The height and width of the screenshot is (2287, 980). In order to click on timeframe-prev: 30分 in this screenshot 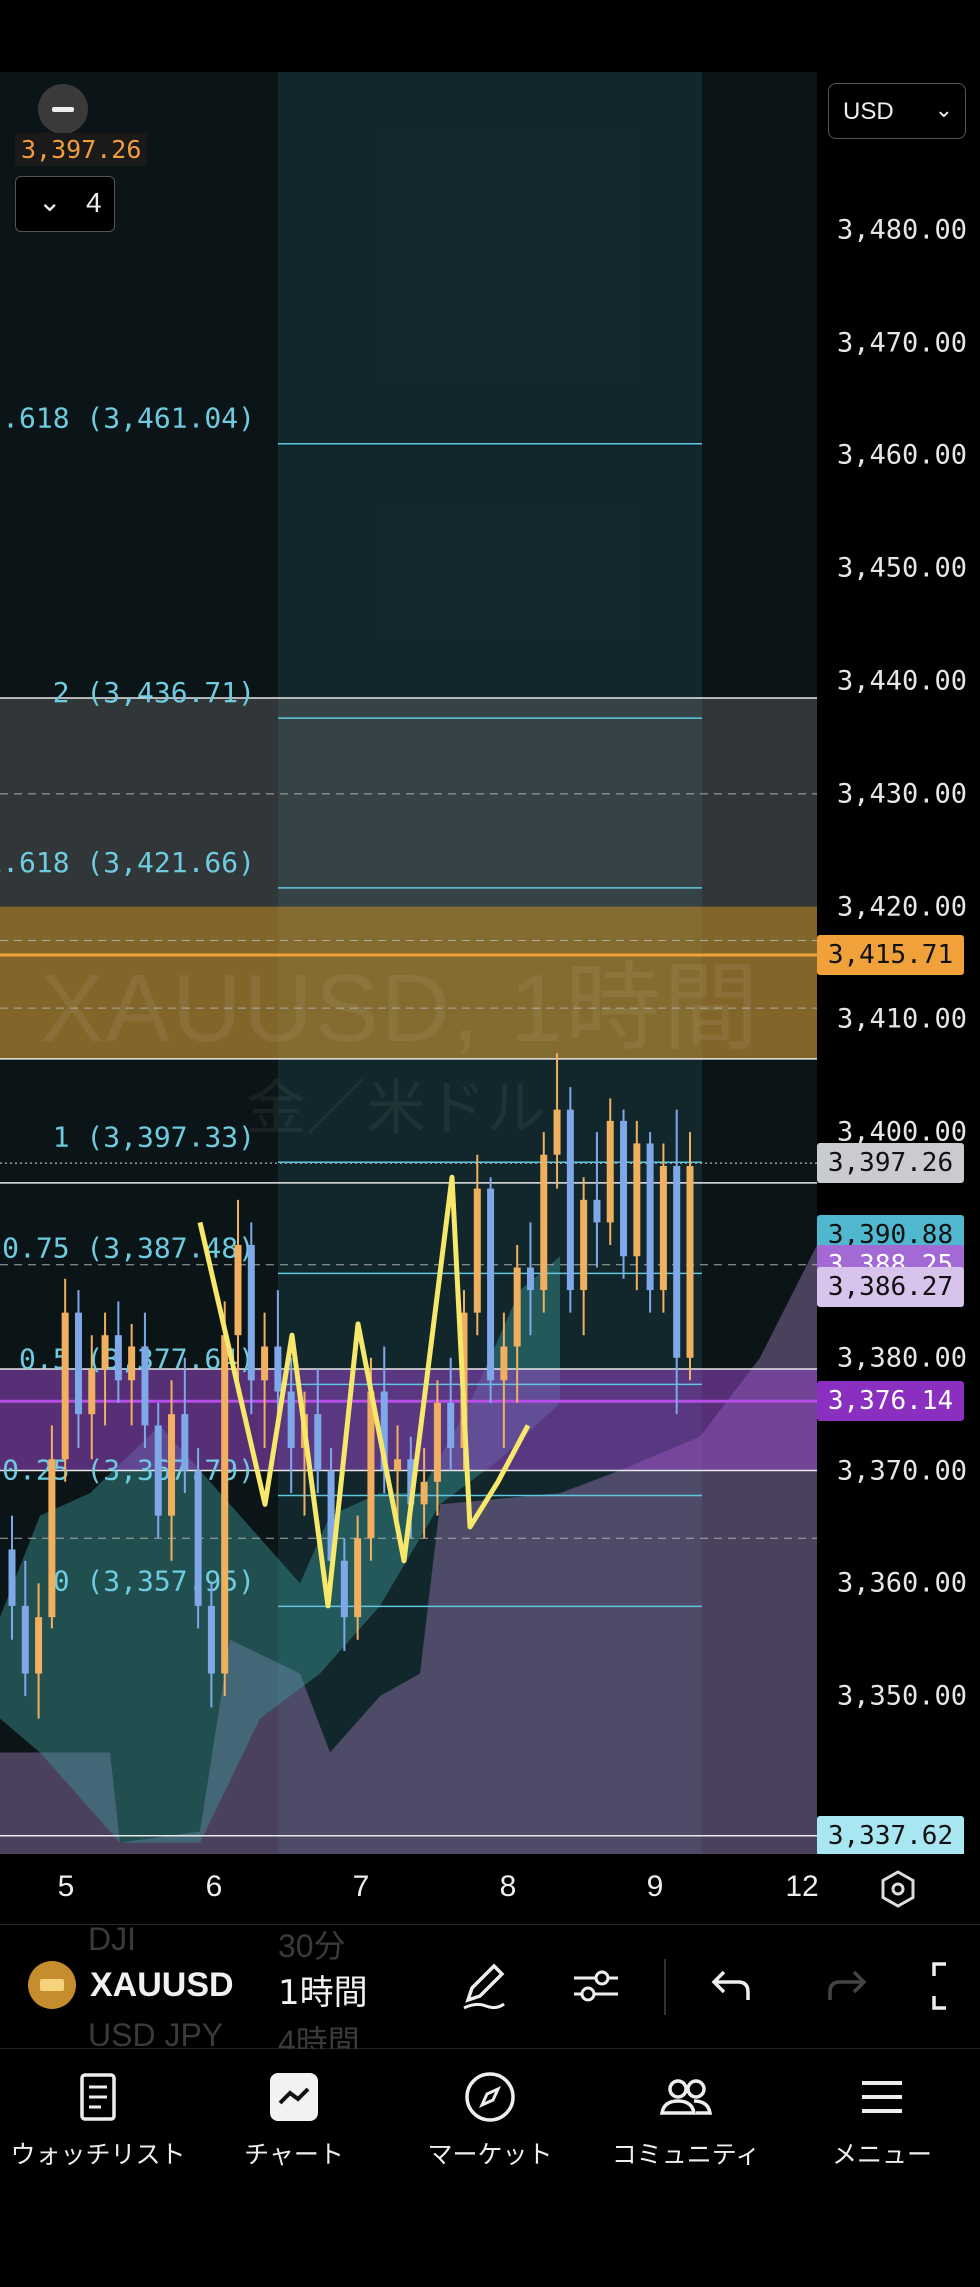, I will do `click(312, 1946)`.